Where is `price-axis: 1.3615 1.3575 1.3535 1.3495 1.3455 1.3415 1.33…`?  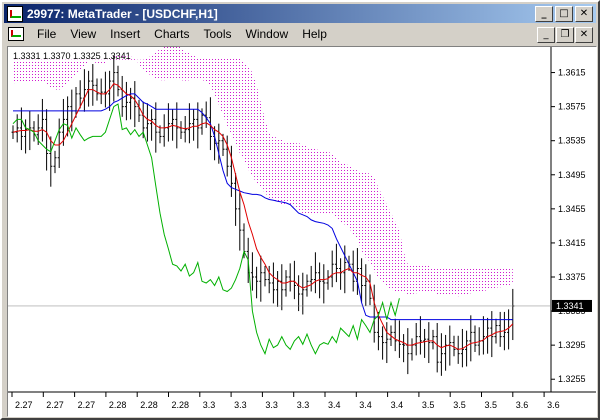
price-axis: 1.3615 1.3575 1.3535 1.3495 1.3455 1.3415 1.33… is located at coordinates (568, 226).